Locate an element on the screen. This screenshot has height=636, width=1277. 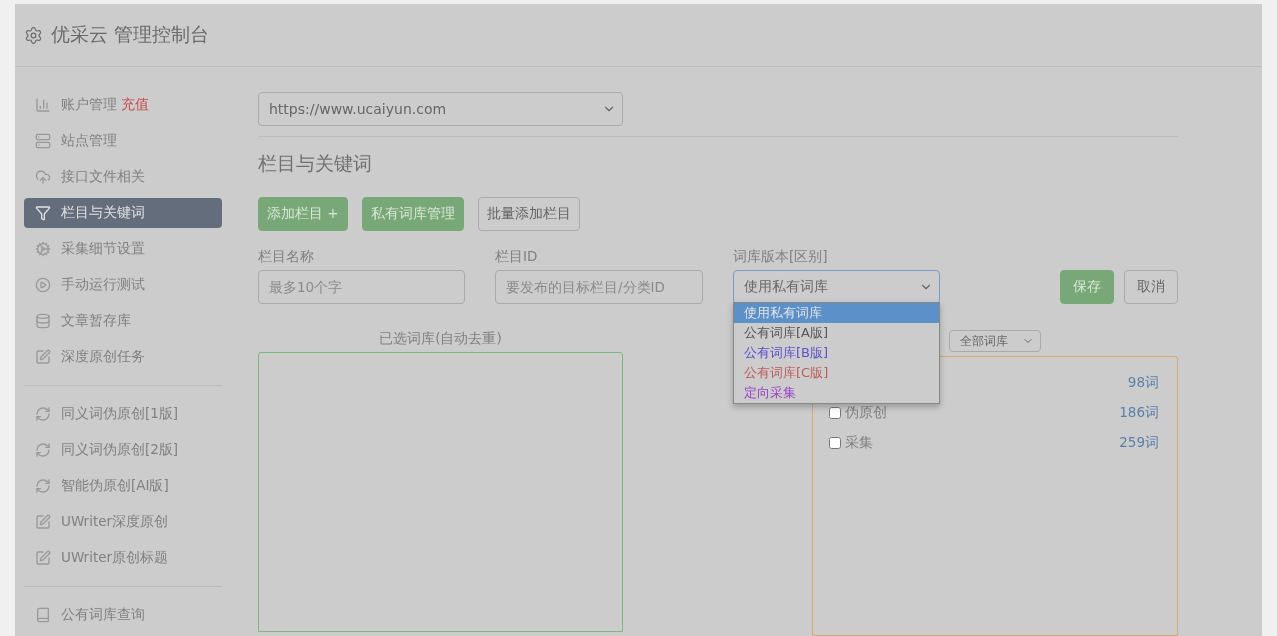
gears-icon is located at coordinates (43, 249).